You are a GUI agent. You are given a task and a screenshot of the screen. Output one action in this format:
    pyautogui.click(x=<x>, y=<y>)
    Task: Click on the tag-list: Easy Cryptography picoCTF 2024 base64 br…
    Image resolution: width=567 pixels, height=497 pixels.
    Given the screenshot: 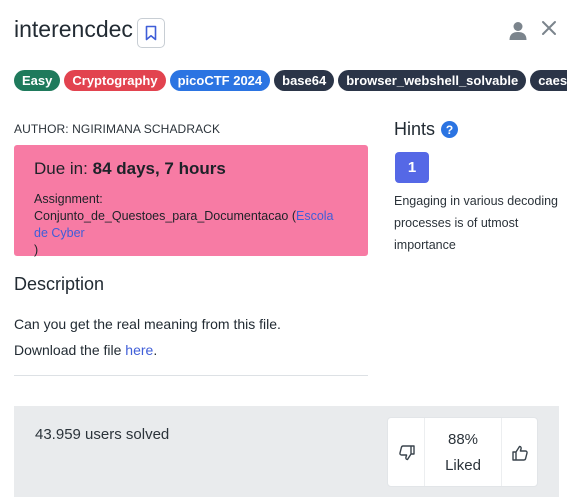 What is the action you would take?
    pyautogui.click(x=290, y=80)
    